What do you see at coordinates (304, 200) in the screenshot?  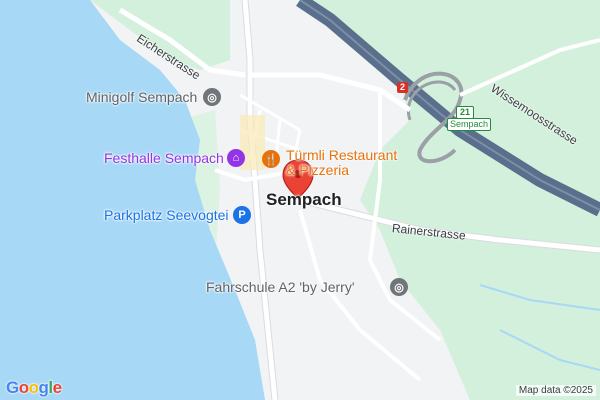 I see `place-label-sempach: Sempach` at bounding box center [304, 200].